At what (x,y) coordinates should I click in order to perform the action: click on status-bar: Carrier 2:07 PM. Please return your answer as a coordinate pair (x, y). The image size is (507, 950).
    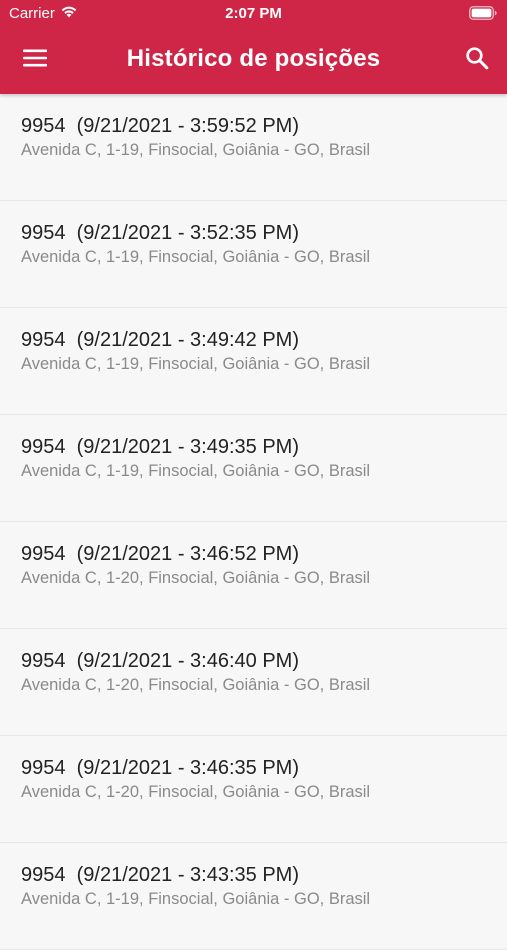
    Looking at the image, I should click on (253, 14).